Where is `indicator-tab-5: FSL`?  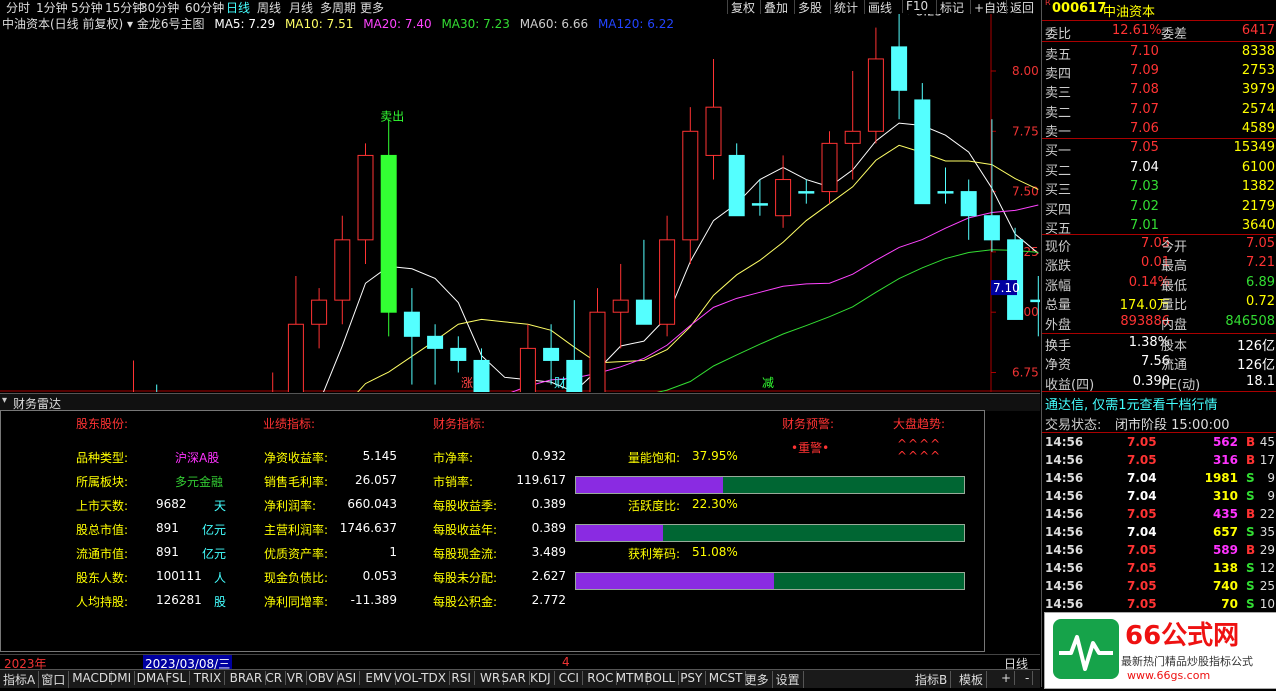 indicator-tab-5: FSL is located at coordinates (176, 678).